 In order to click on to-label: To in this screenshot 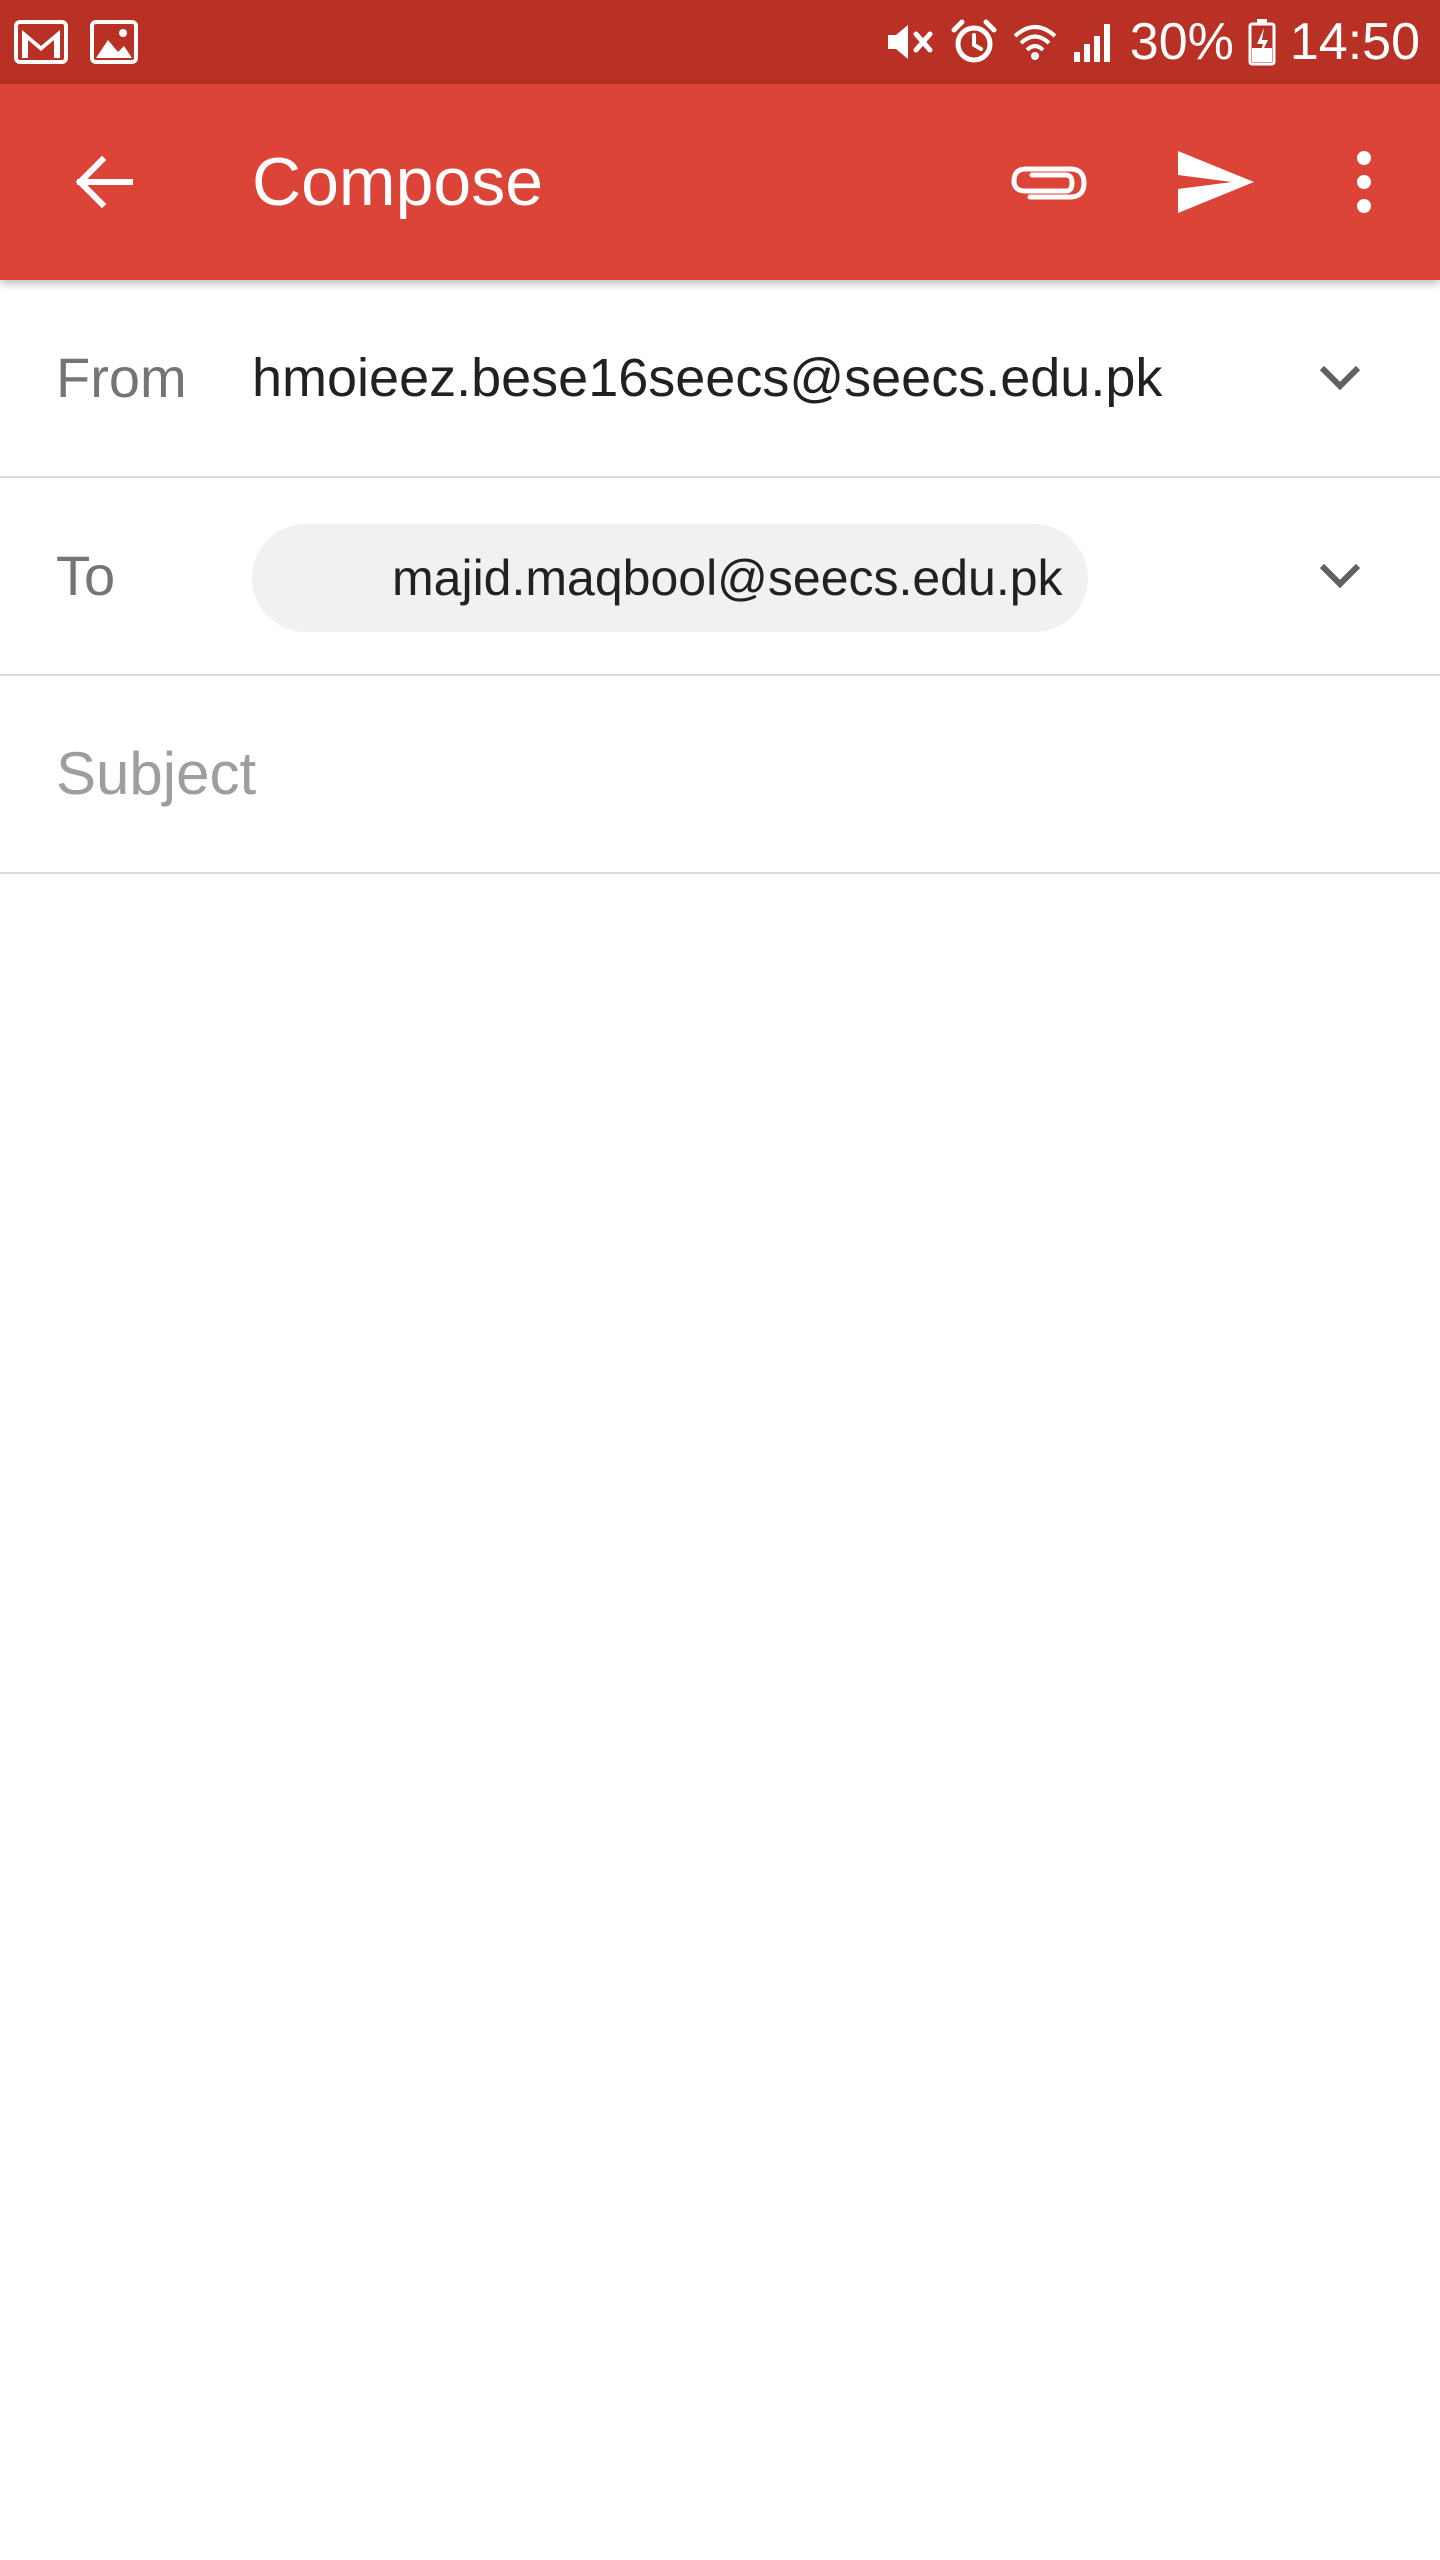, I will do `click(86, 575)`.